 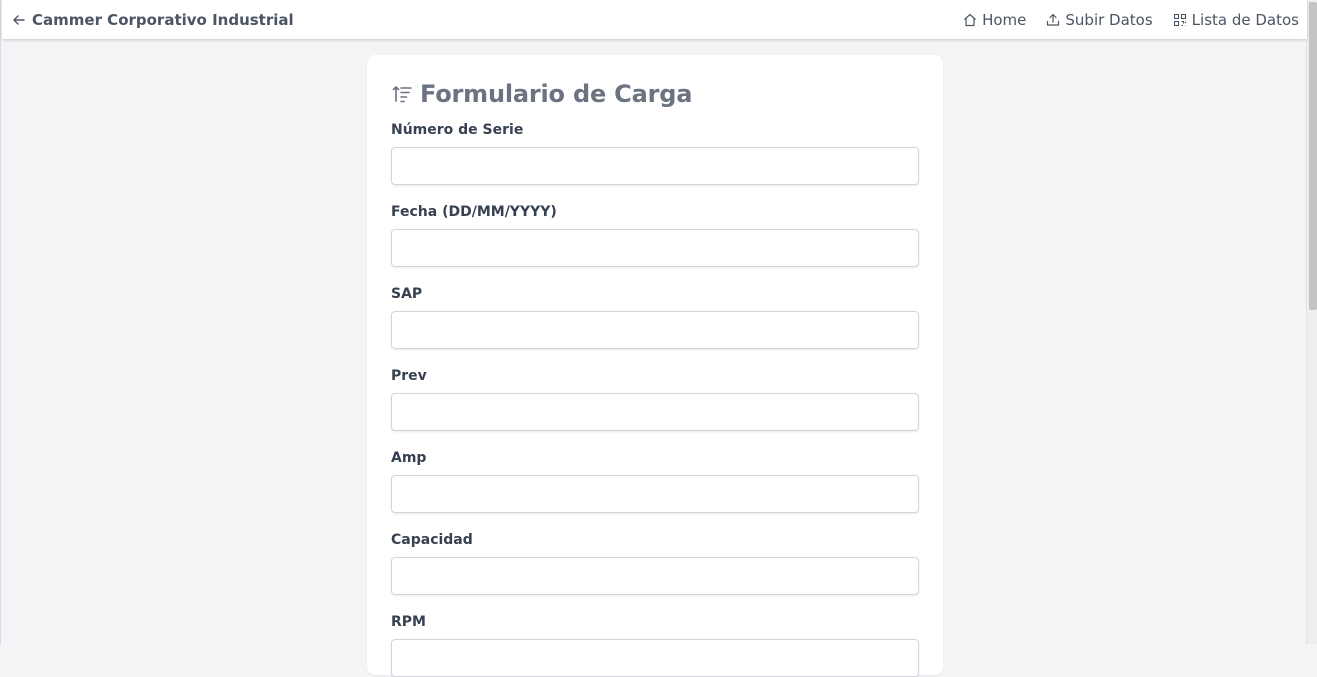 I want to click on brand-title: Cammer Corporativo Industrial, so click(x=163, y=19).